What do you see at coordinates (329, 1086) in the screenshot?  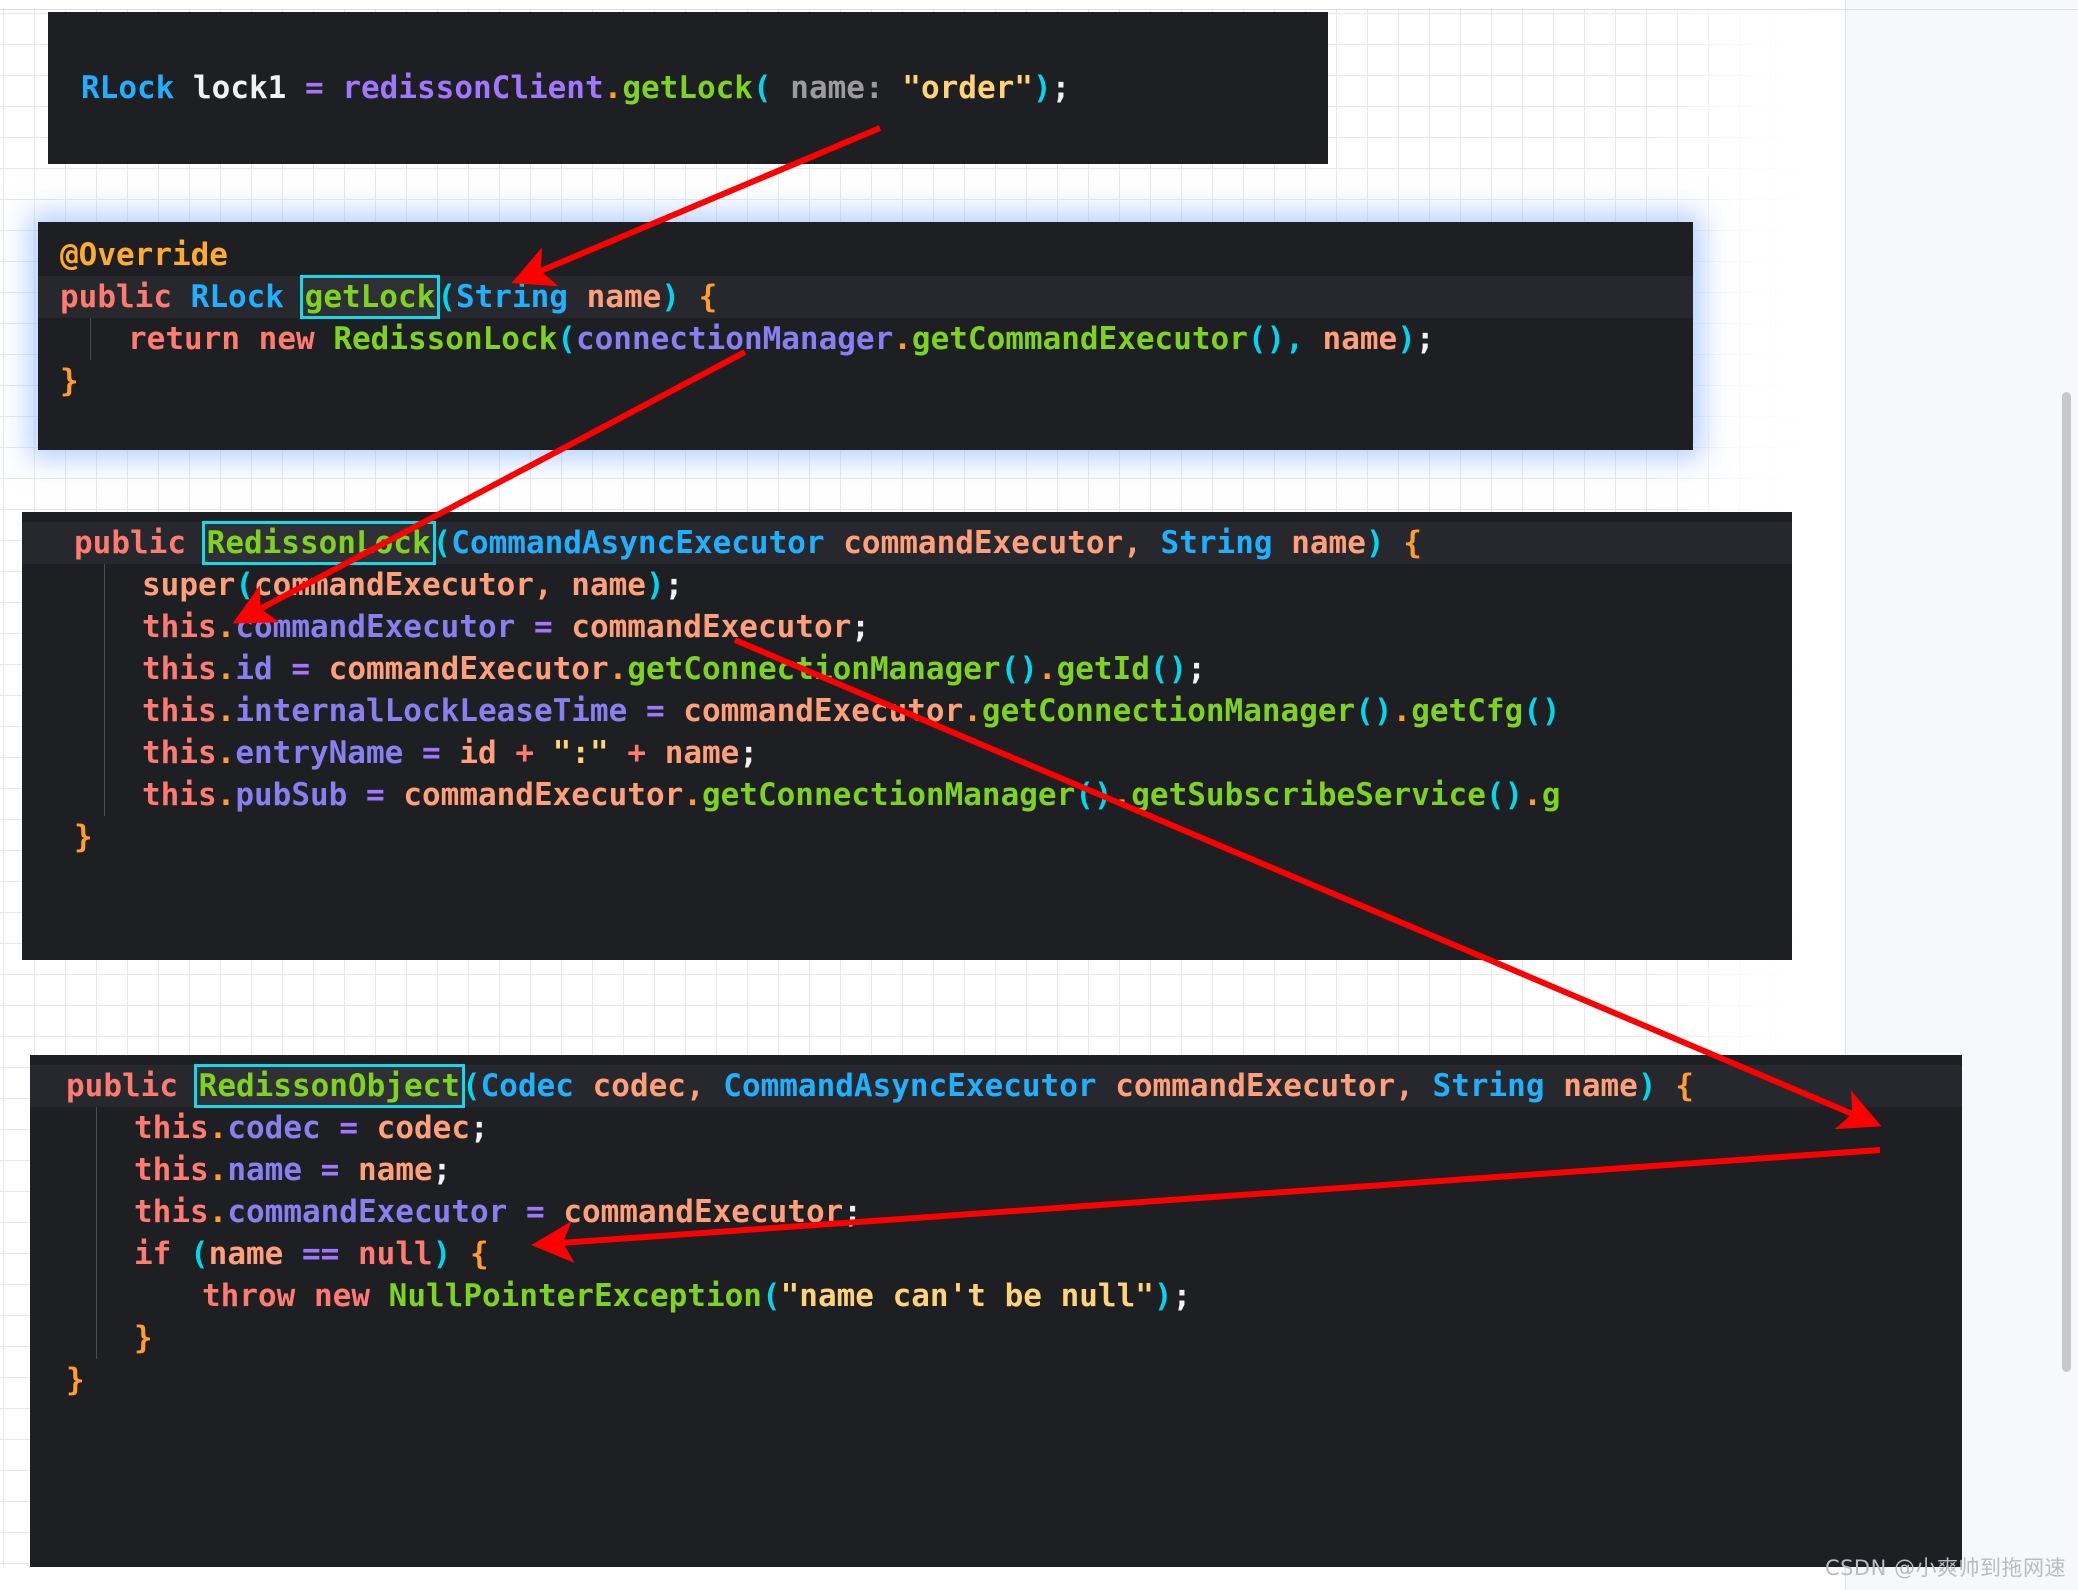 I see `highlighted-identifier: RedissonObject` at bounding box center [329, 1086].